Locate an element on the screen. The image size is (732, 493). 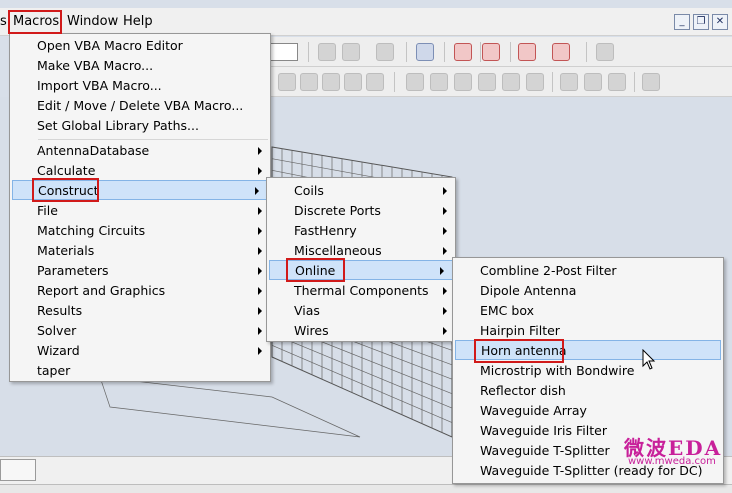
menu-item-coils: Coils is located at coordinates (361, 191).